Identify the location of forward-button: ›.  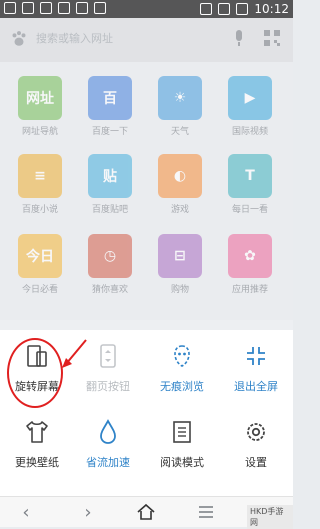
(88, 512).